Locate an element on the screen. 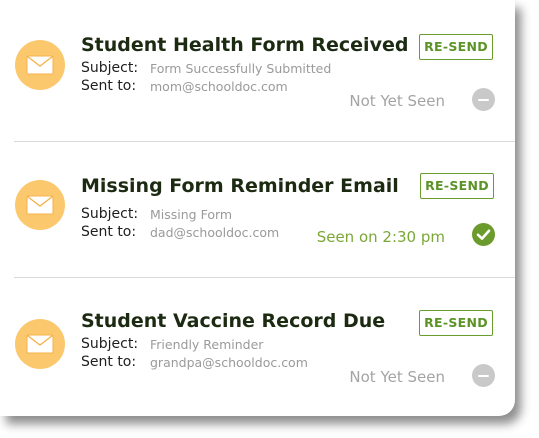  sent-to-value: dad@schooldoc.com is located at coordinates (215, 232).